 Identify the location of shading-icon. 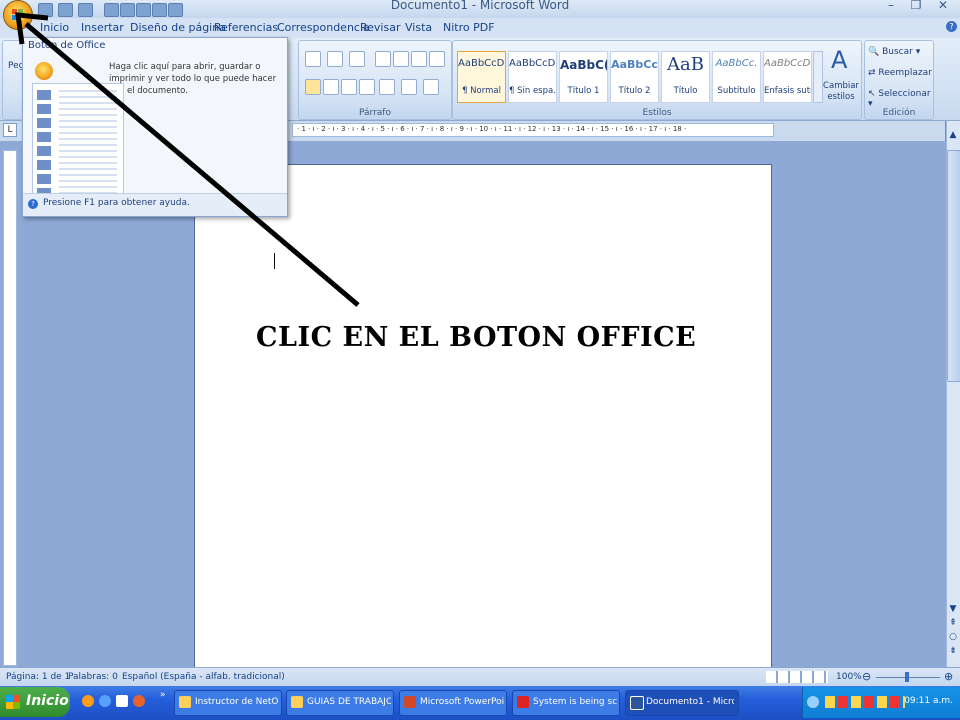
(409, 87).